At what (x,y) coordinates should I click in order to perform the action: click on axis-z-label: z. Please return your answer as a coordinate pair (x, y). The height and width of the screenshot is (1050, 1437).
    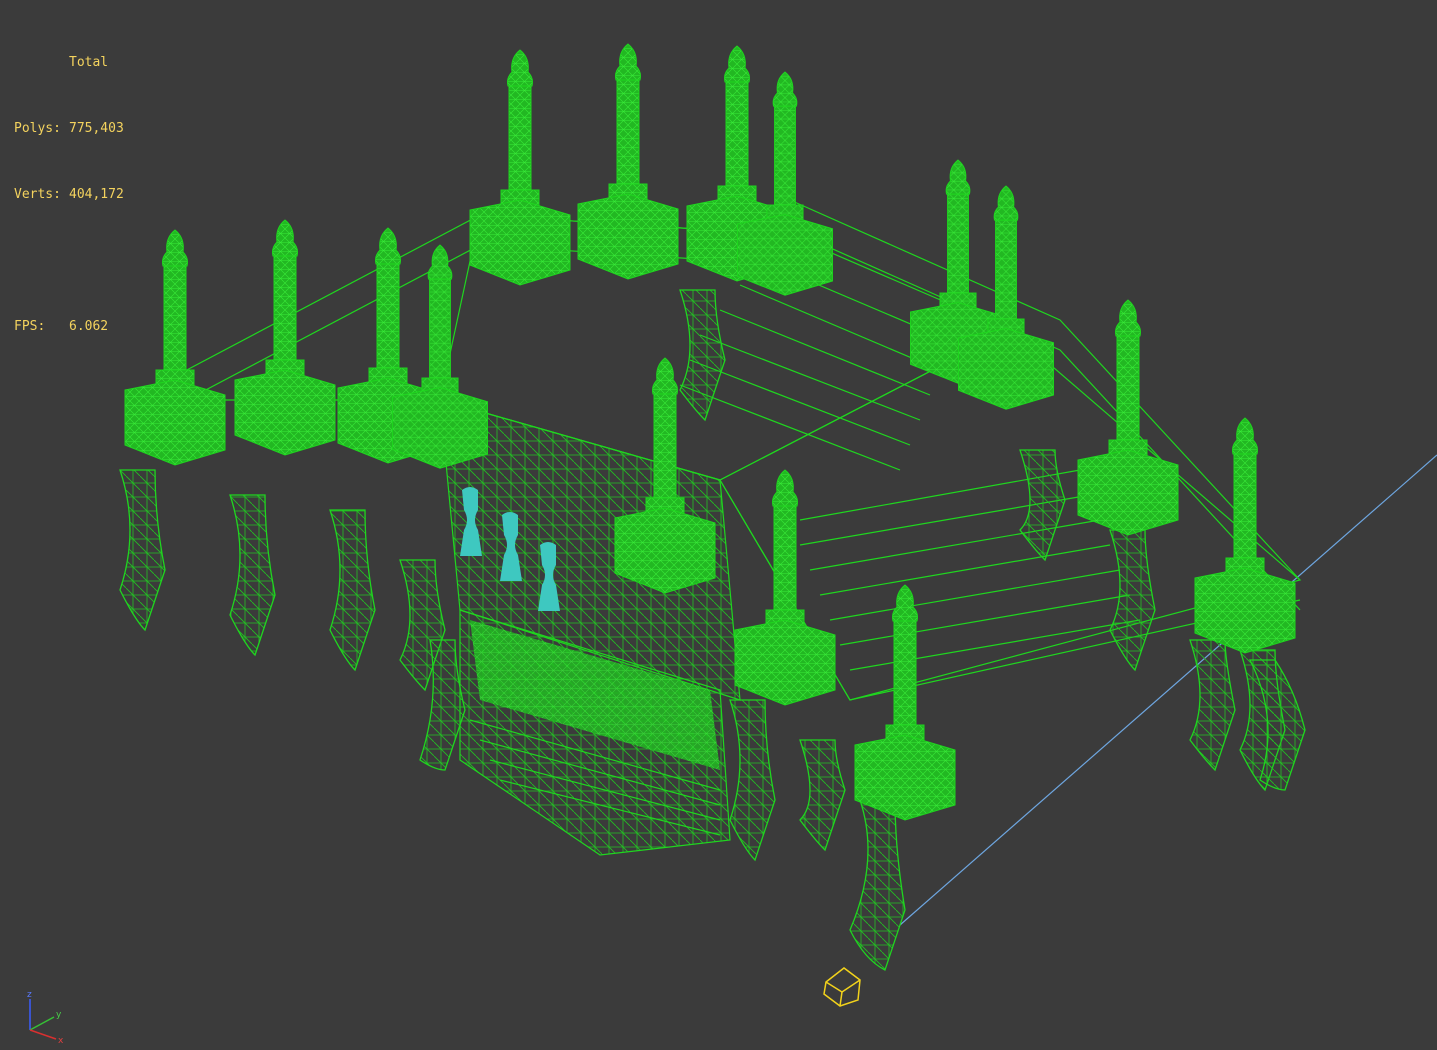
    Looking at the image, I should click on (29, 995).